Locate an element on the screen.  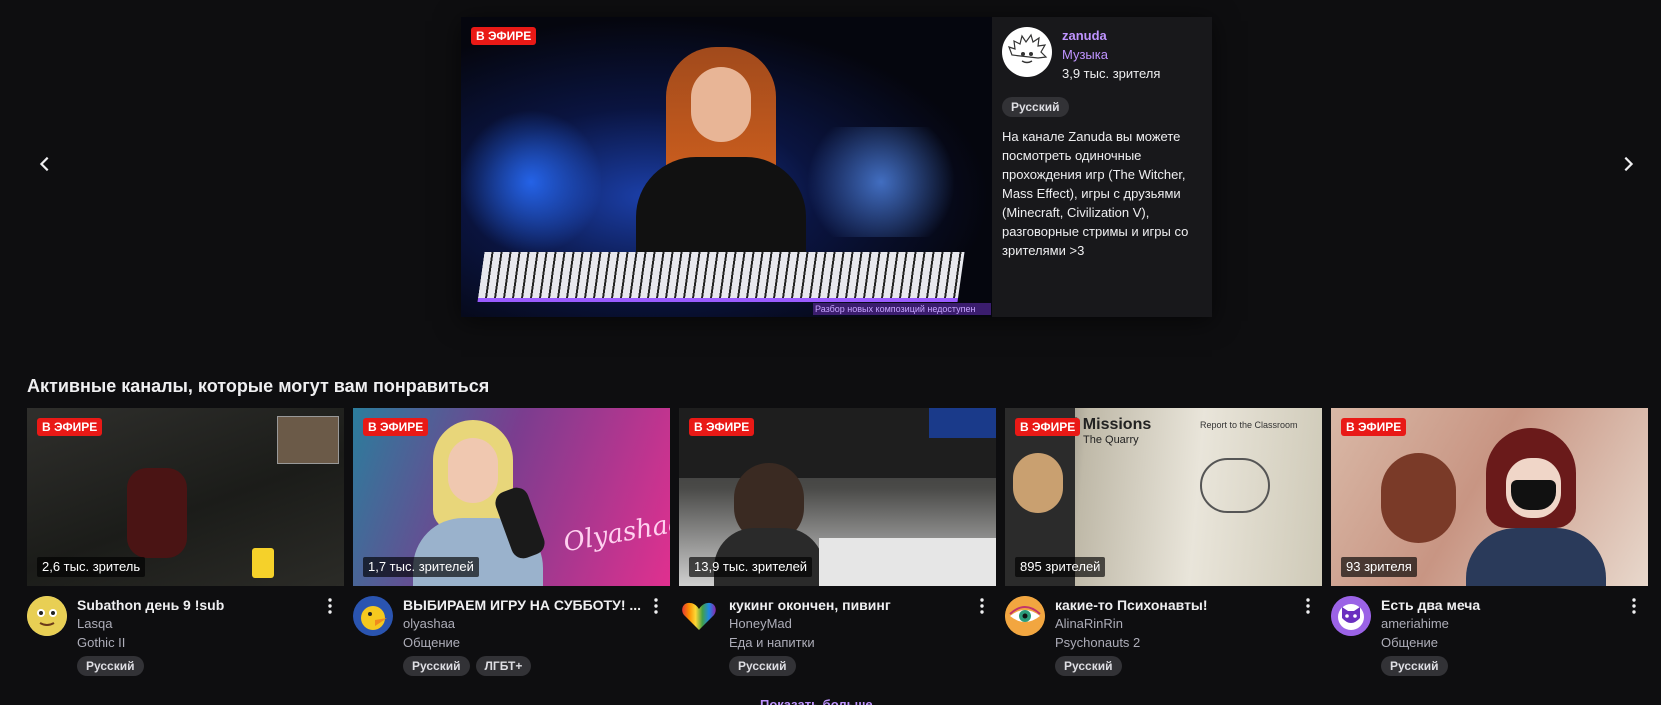
carousel-prev-button is located at coordinates (45, 164).